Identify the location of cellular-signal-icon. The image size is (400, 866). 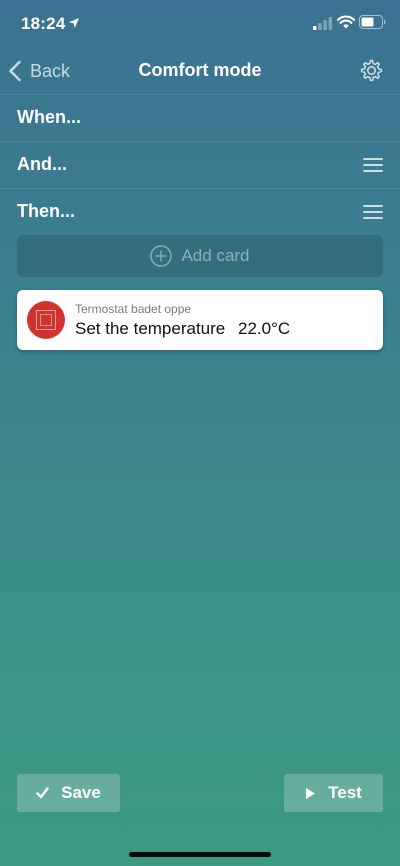
(323, 23).